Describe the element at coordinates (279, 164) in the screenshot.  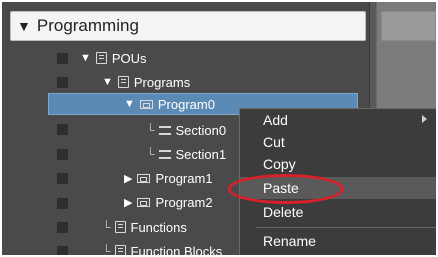
I see `menu-item-label: Copy` at that location.